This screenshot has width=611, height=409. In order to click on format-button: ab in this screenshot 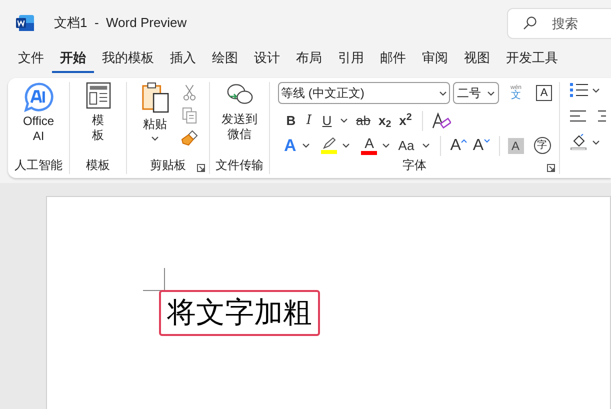, I will do `click(363, 120)`.